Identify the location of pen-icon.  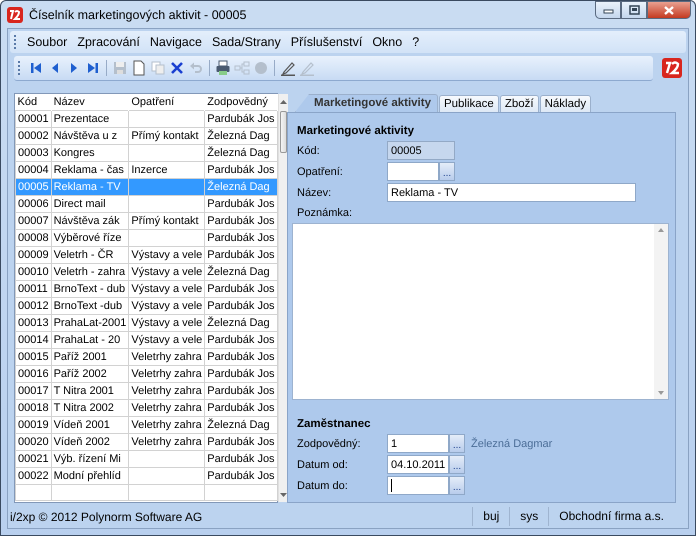
(288, 68).